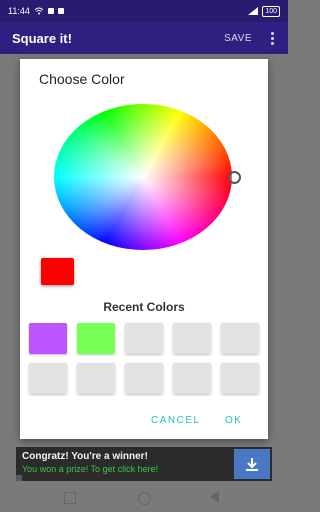 The height and width of the screenshot is (512, 320). I want to click on app-bar: Square it! SAVE, so click(144, 38).